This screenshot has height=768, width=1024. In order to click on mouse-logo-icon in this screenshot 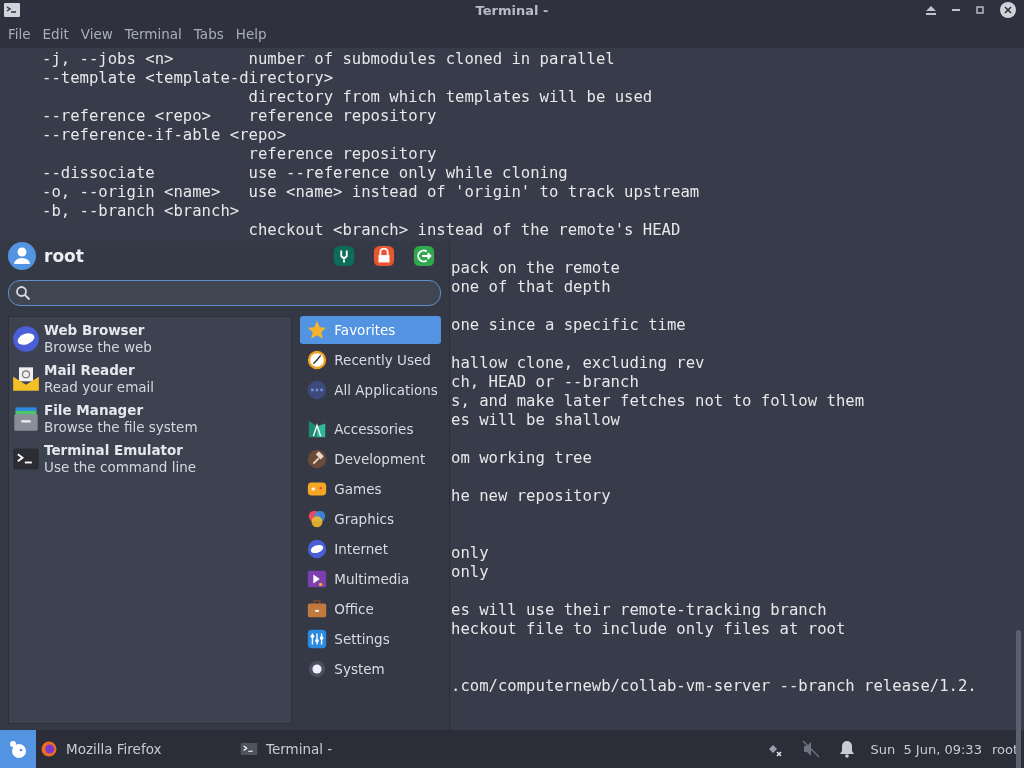, I will do `click(18, 749)`.